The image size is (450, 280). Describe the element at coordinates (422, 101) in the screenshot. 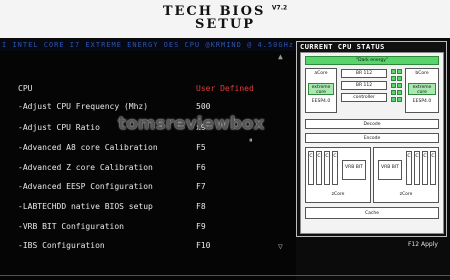

I see `eesp-right-label: EESP4.0` at that location.